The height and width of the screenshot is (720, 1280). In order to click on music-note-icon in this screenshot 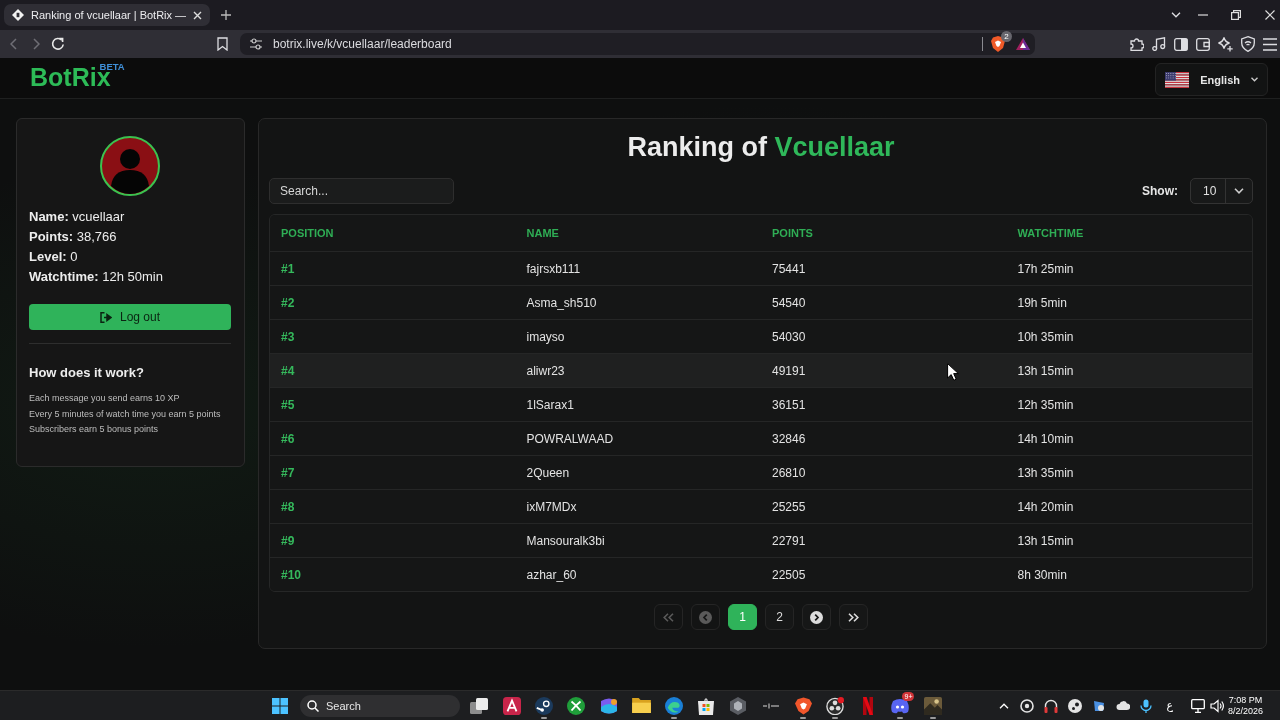, I will do `click(1159, 44)`.